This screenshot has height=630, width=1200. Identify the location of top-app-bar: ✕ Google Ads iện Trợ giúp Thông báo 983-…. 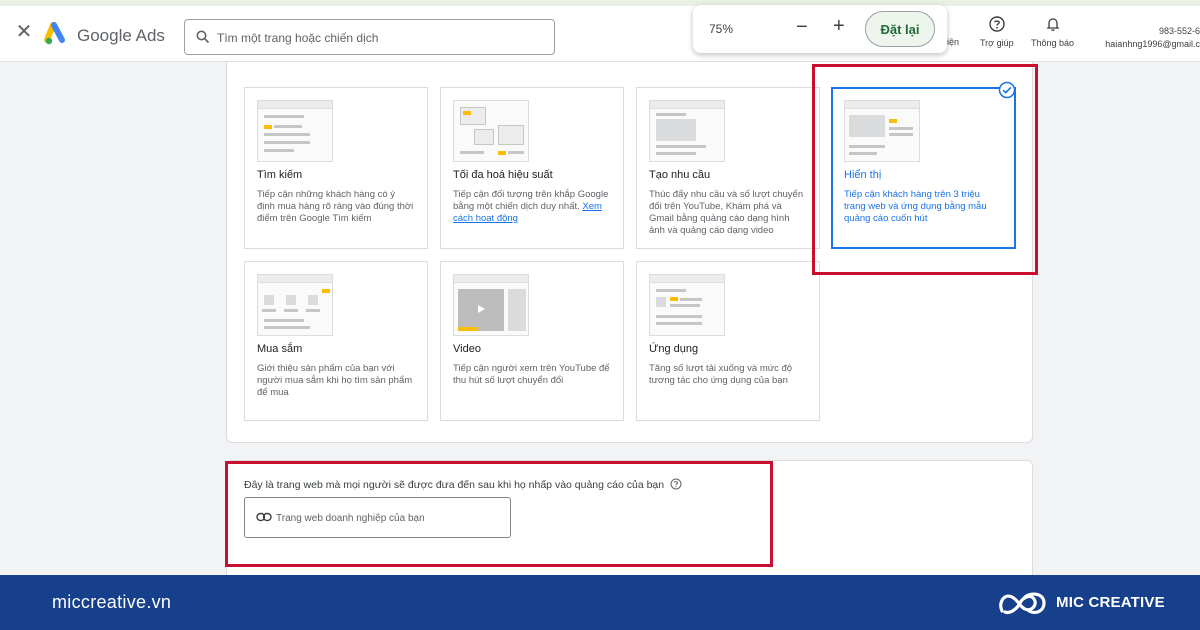
(600, 31).